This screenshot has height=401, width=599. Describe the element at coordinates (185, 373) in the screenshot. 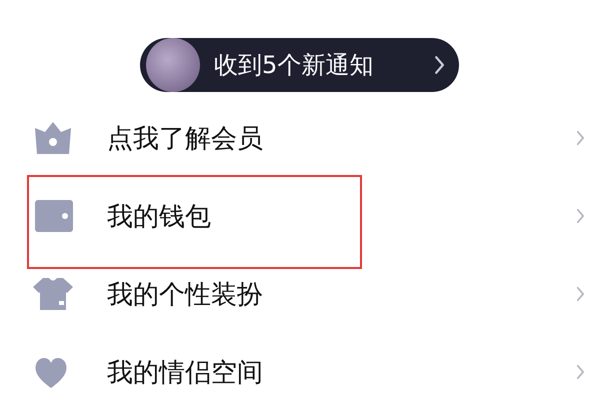

I see `menu-label: 我的情侣空间` at that location.